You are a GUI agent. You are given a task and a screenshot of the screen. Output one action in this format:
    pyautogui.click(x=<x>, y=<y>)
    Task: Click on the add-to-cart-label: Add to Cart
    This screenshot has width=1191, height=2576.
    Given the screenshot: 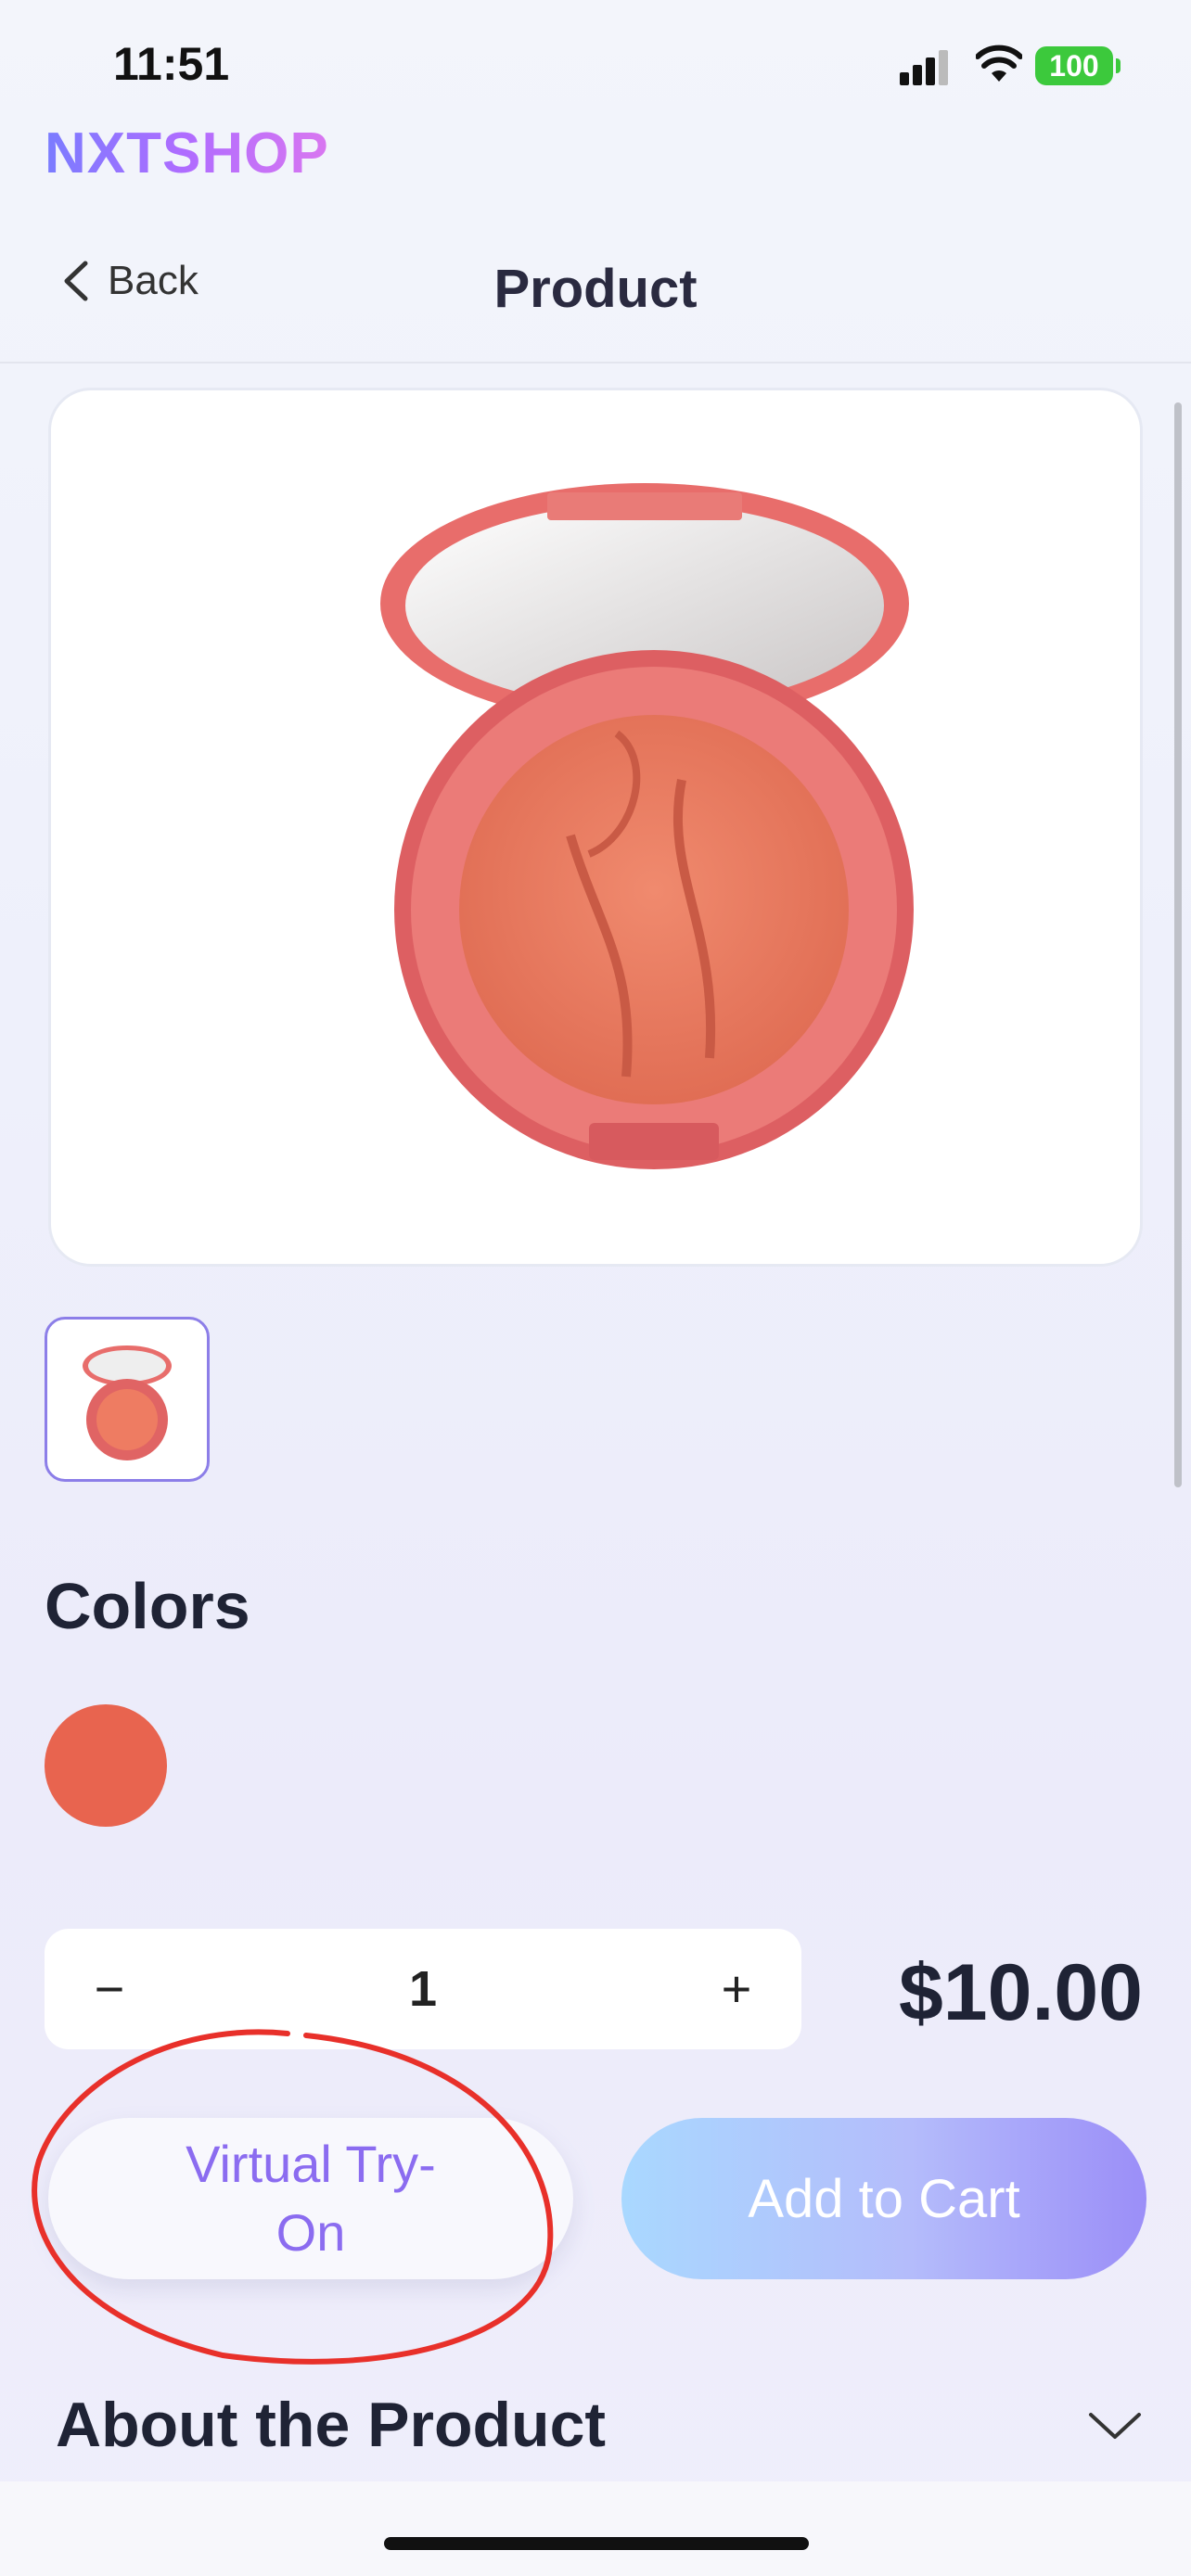 What is the action you would take?
    pyautogui.click(x=884, y=2198)
    